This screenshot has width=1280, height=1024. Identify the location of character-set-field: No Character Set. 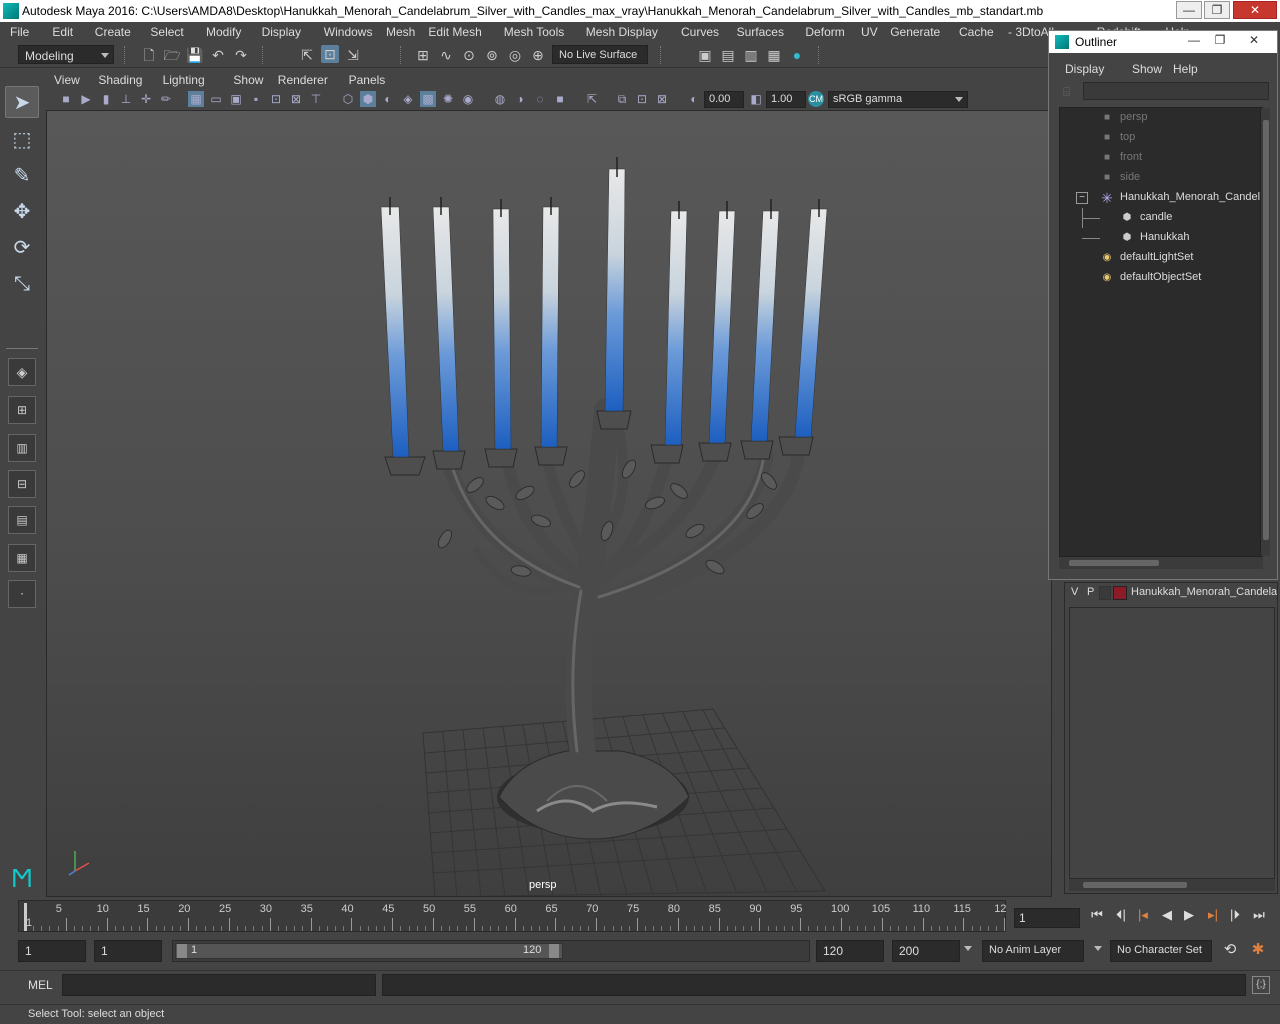
(1161, 951).